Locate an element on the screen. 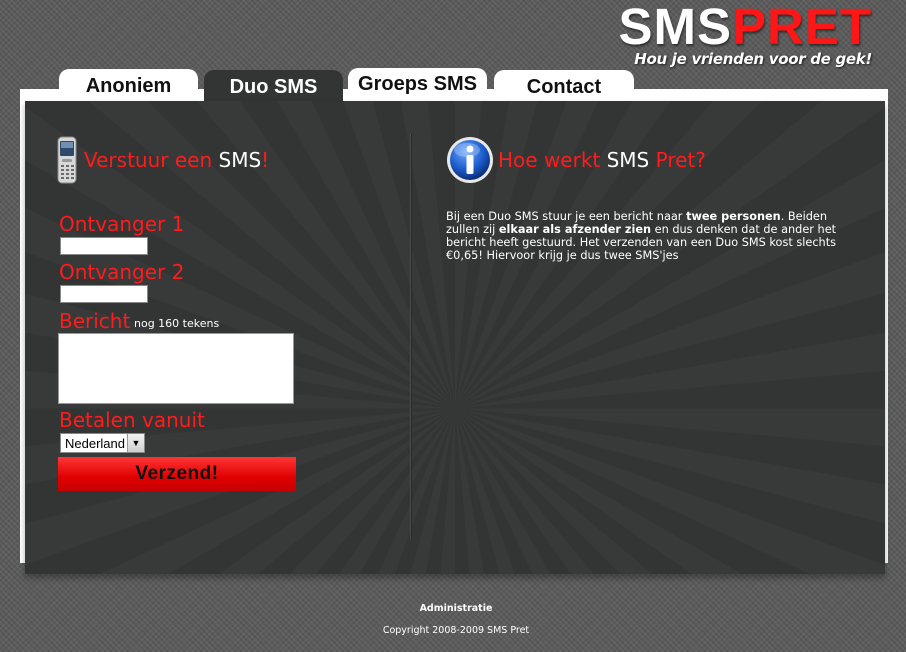  logo-sms-text: SMS is located at coordinates (675, 27).